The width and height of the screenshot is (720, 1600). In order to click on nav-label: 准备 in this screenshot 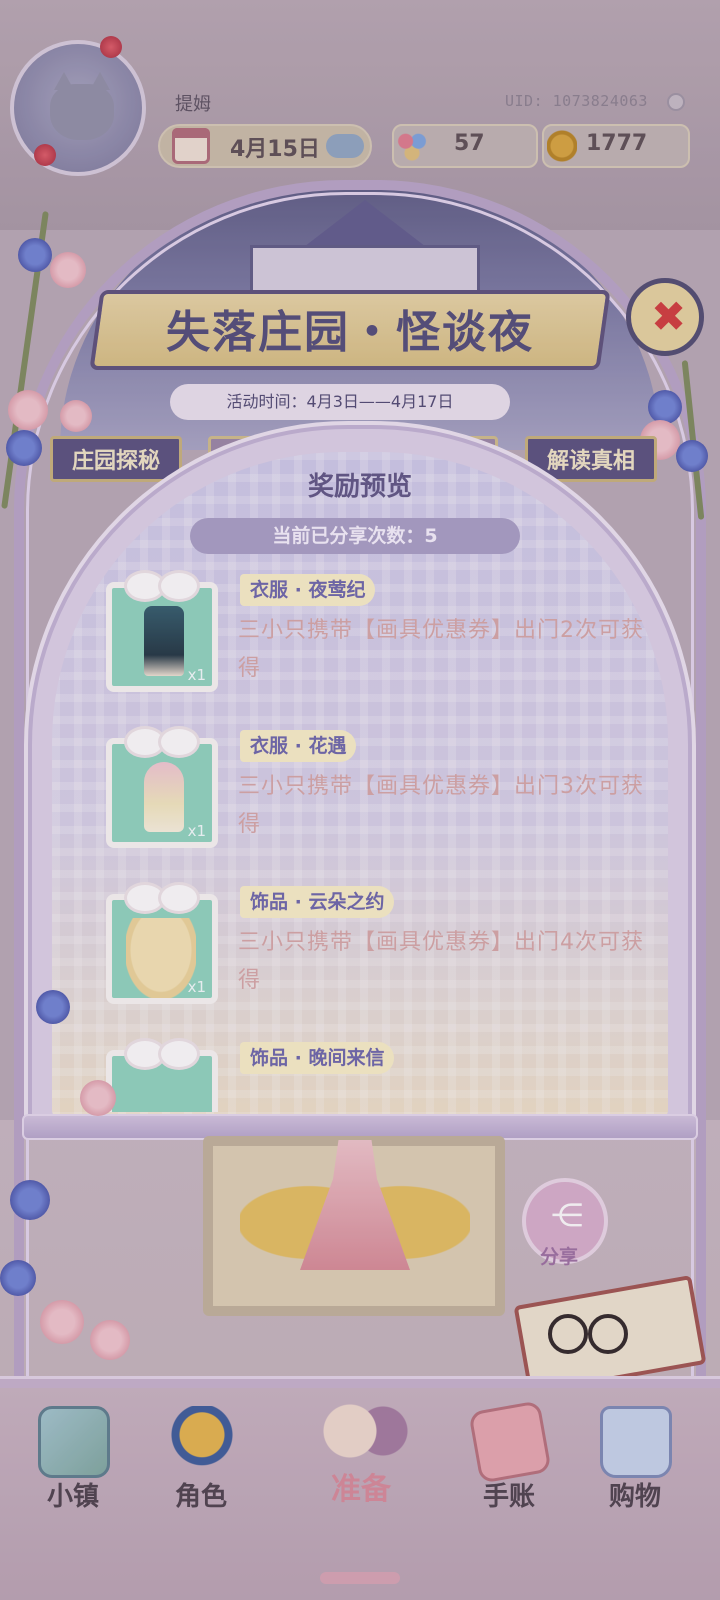, I will do `click(361, 1489)`.